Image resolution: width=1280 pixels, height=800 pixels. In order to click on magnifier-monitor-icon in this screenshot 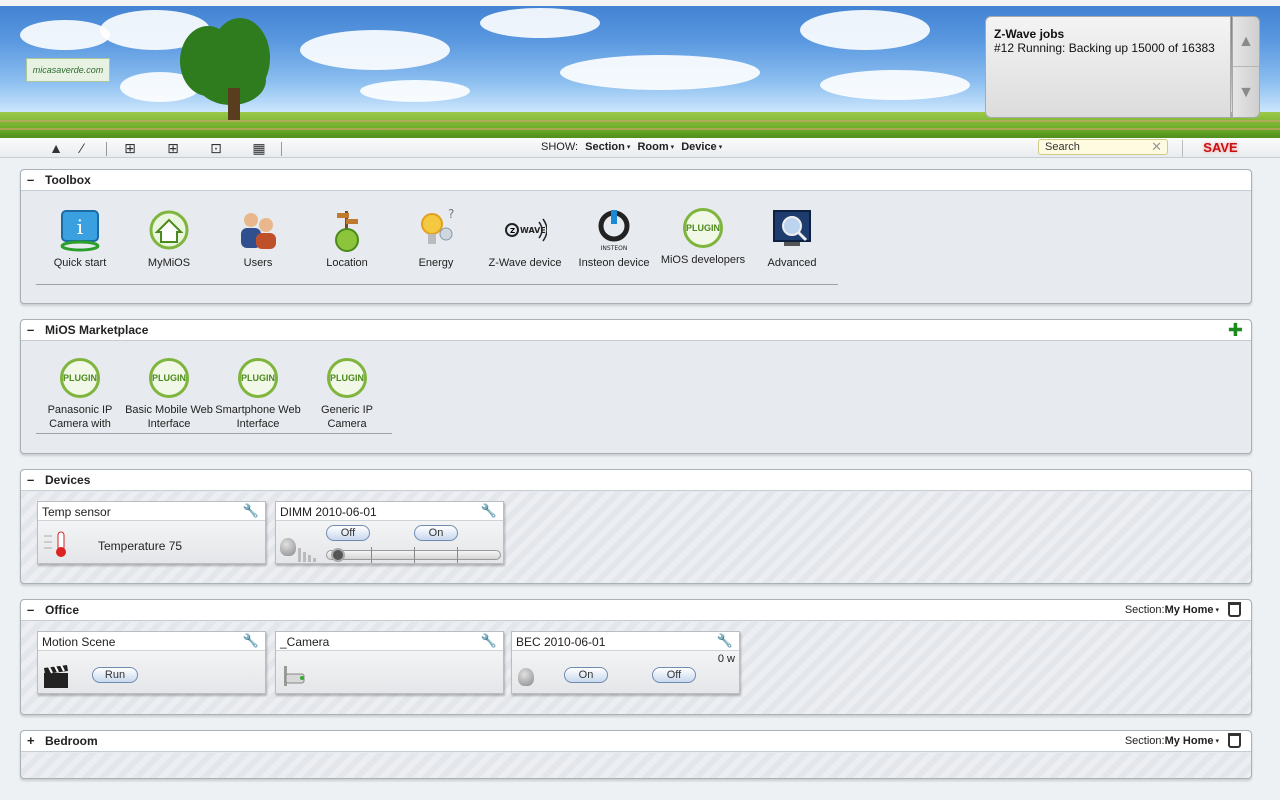, I will do `click(792, 230)`.